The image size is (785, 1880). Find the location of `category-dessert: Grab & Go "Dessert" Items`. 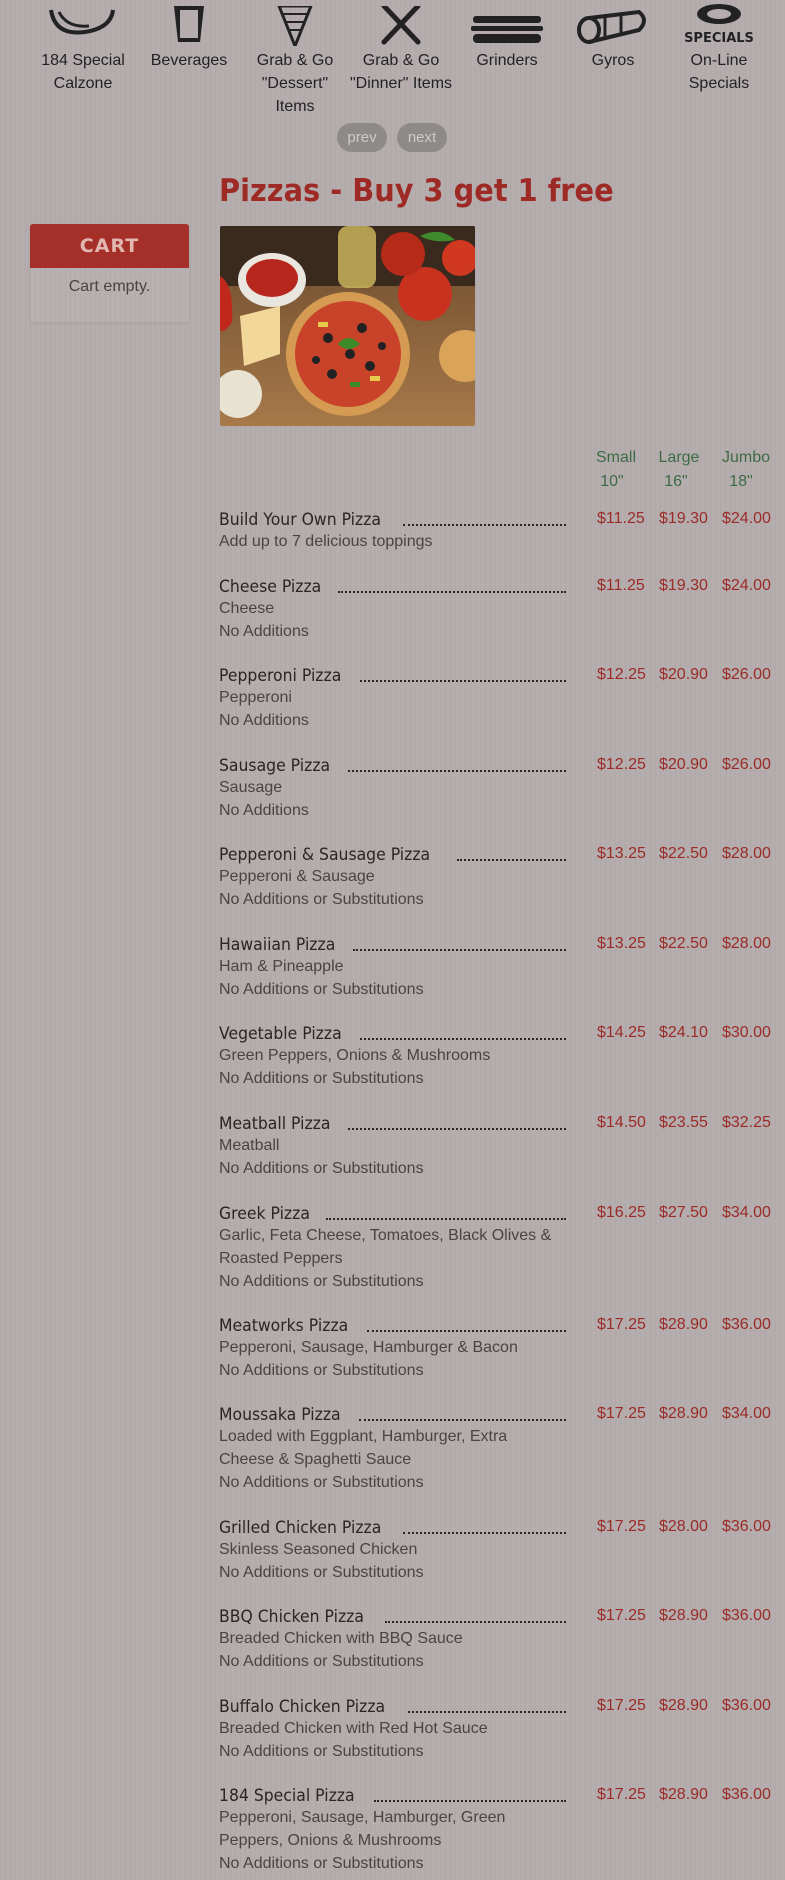

category-dessert: Grab & Go "Dessert" Items is located at coordinates (295, 59).